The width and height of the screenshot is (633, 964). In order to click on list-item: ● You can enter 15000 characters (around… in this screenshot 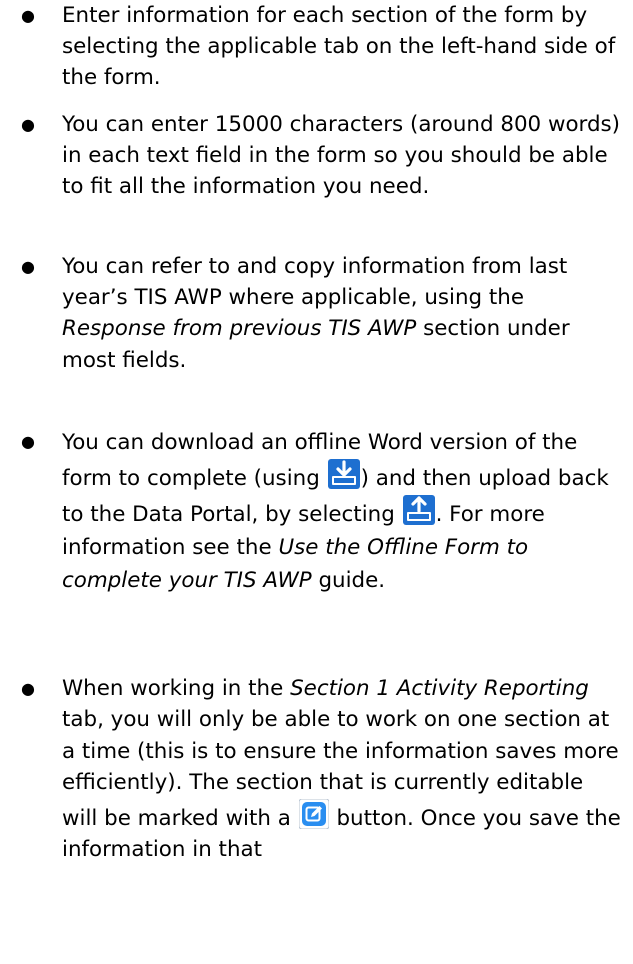, I will do `click(316, 156)`.